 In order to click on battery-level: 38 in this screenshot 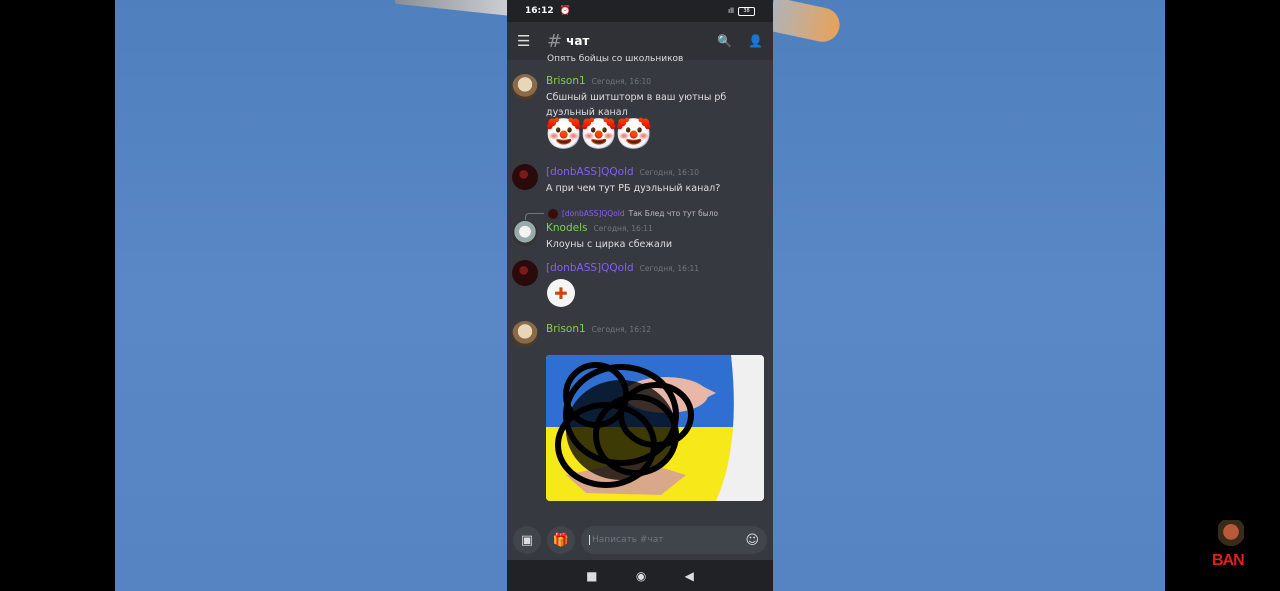, I will do `click(746, 10)`.